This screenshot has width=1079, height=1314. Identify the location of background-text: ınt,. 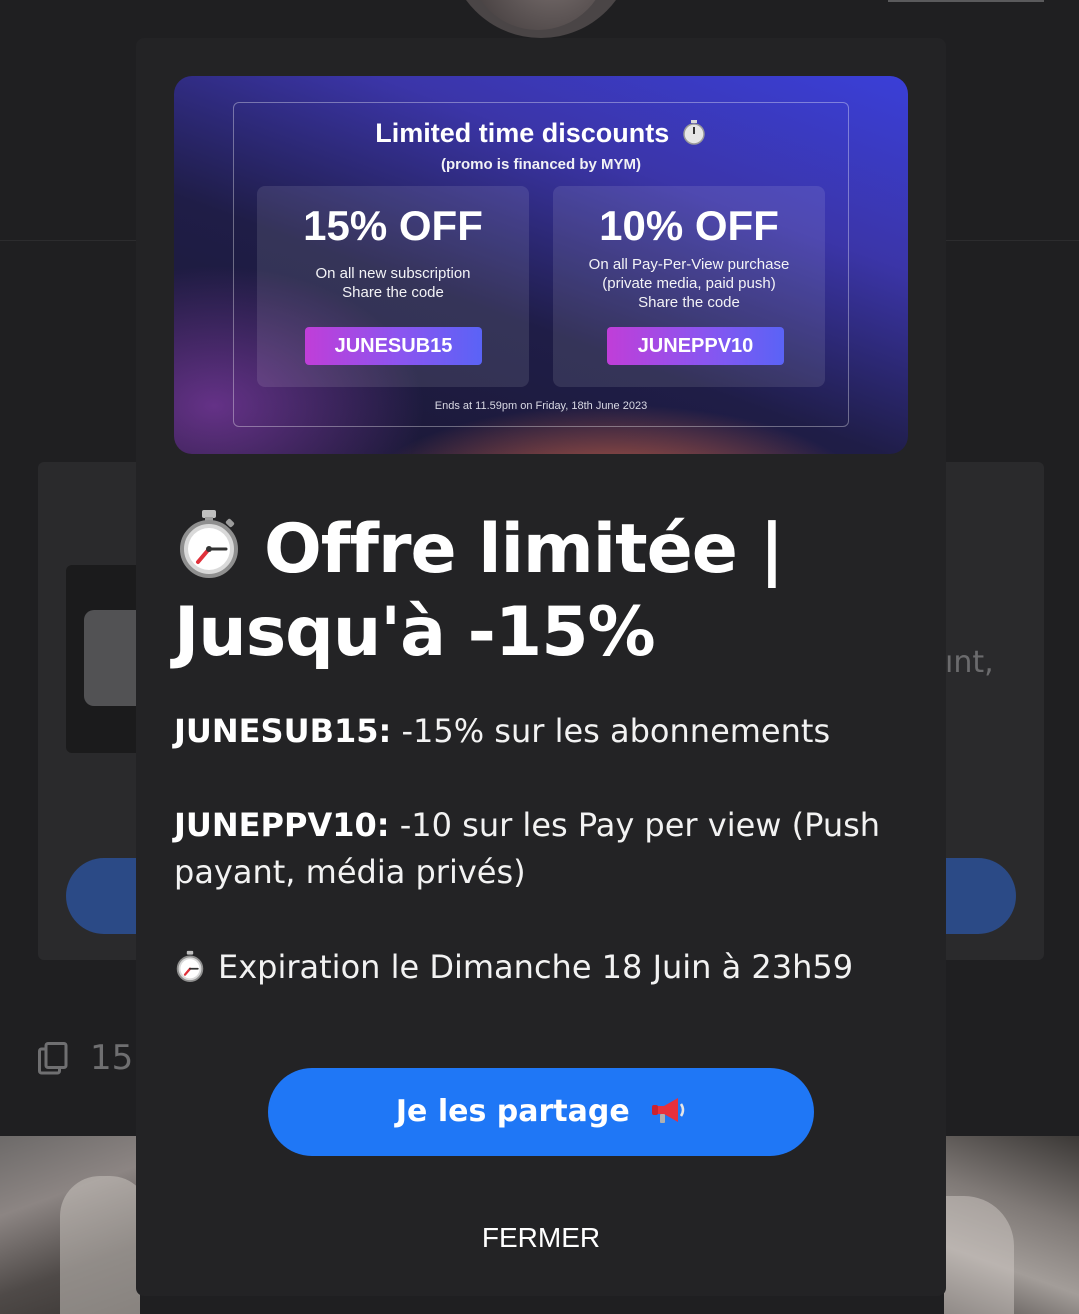
(969, 662).